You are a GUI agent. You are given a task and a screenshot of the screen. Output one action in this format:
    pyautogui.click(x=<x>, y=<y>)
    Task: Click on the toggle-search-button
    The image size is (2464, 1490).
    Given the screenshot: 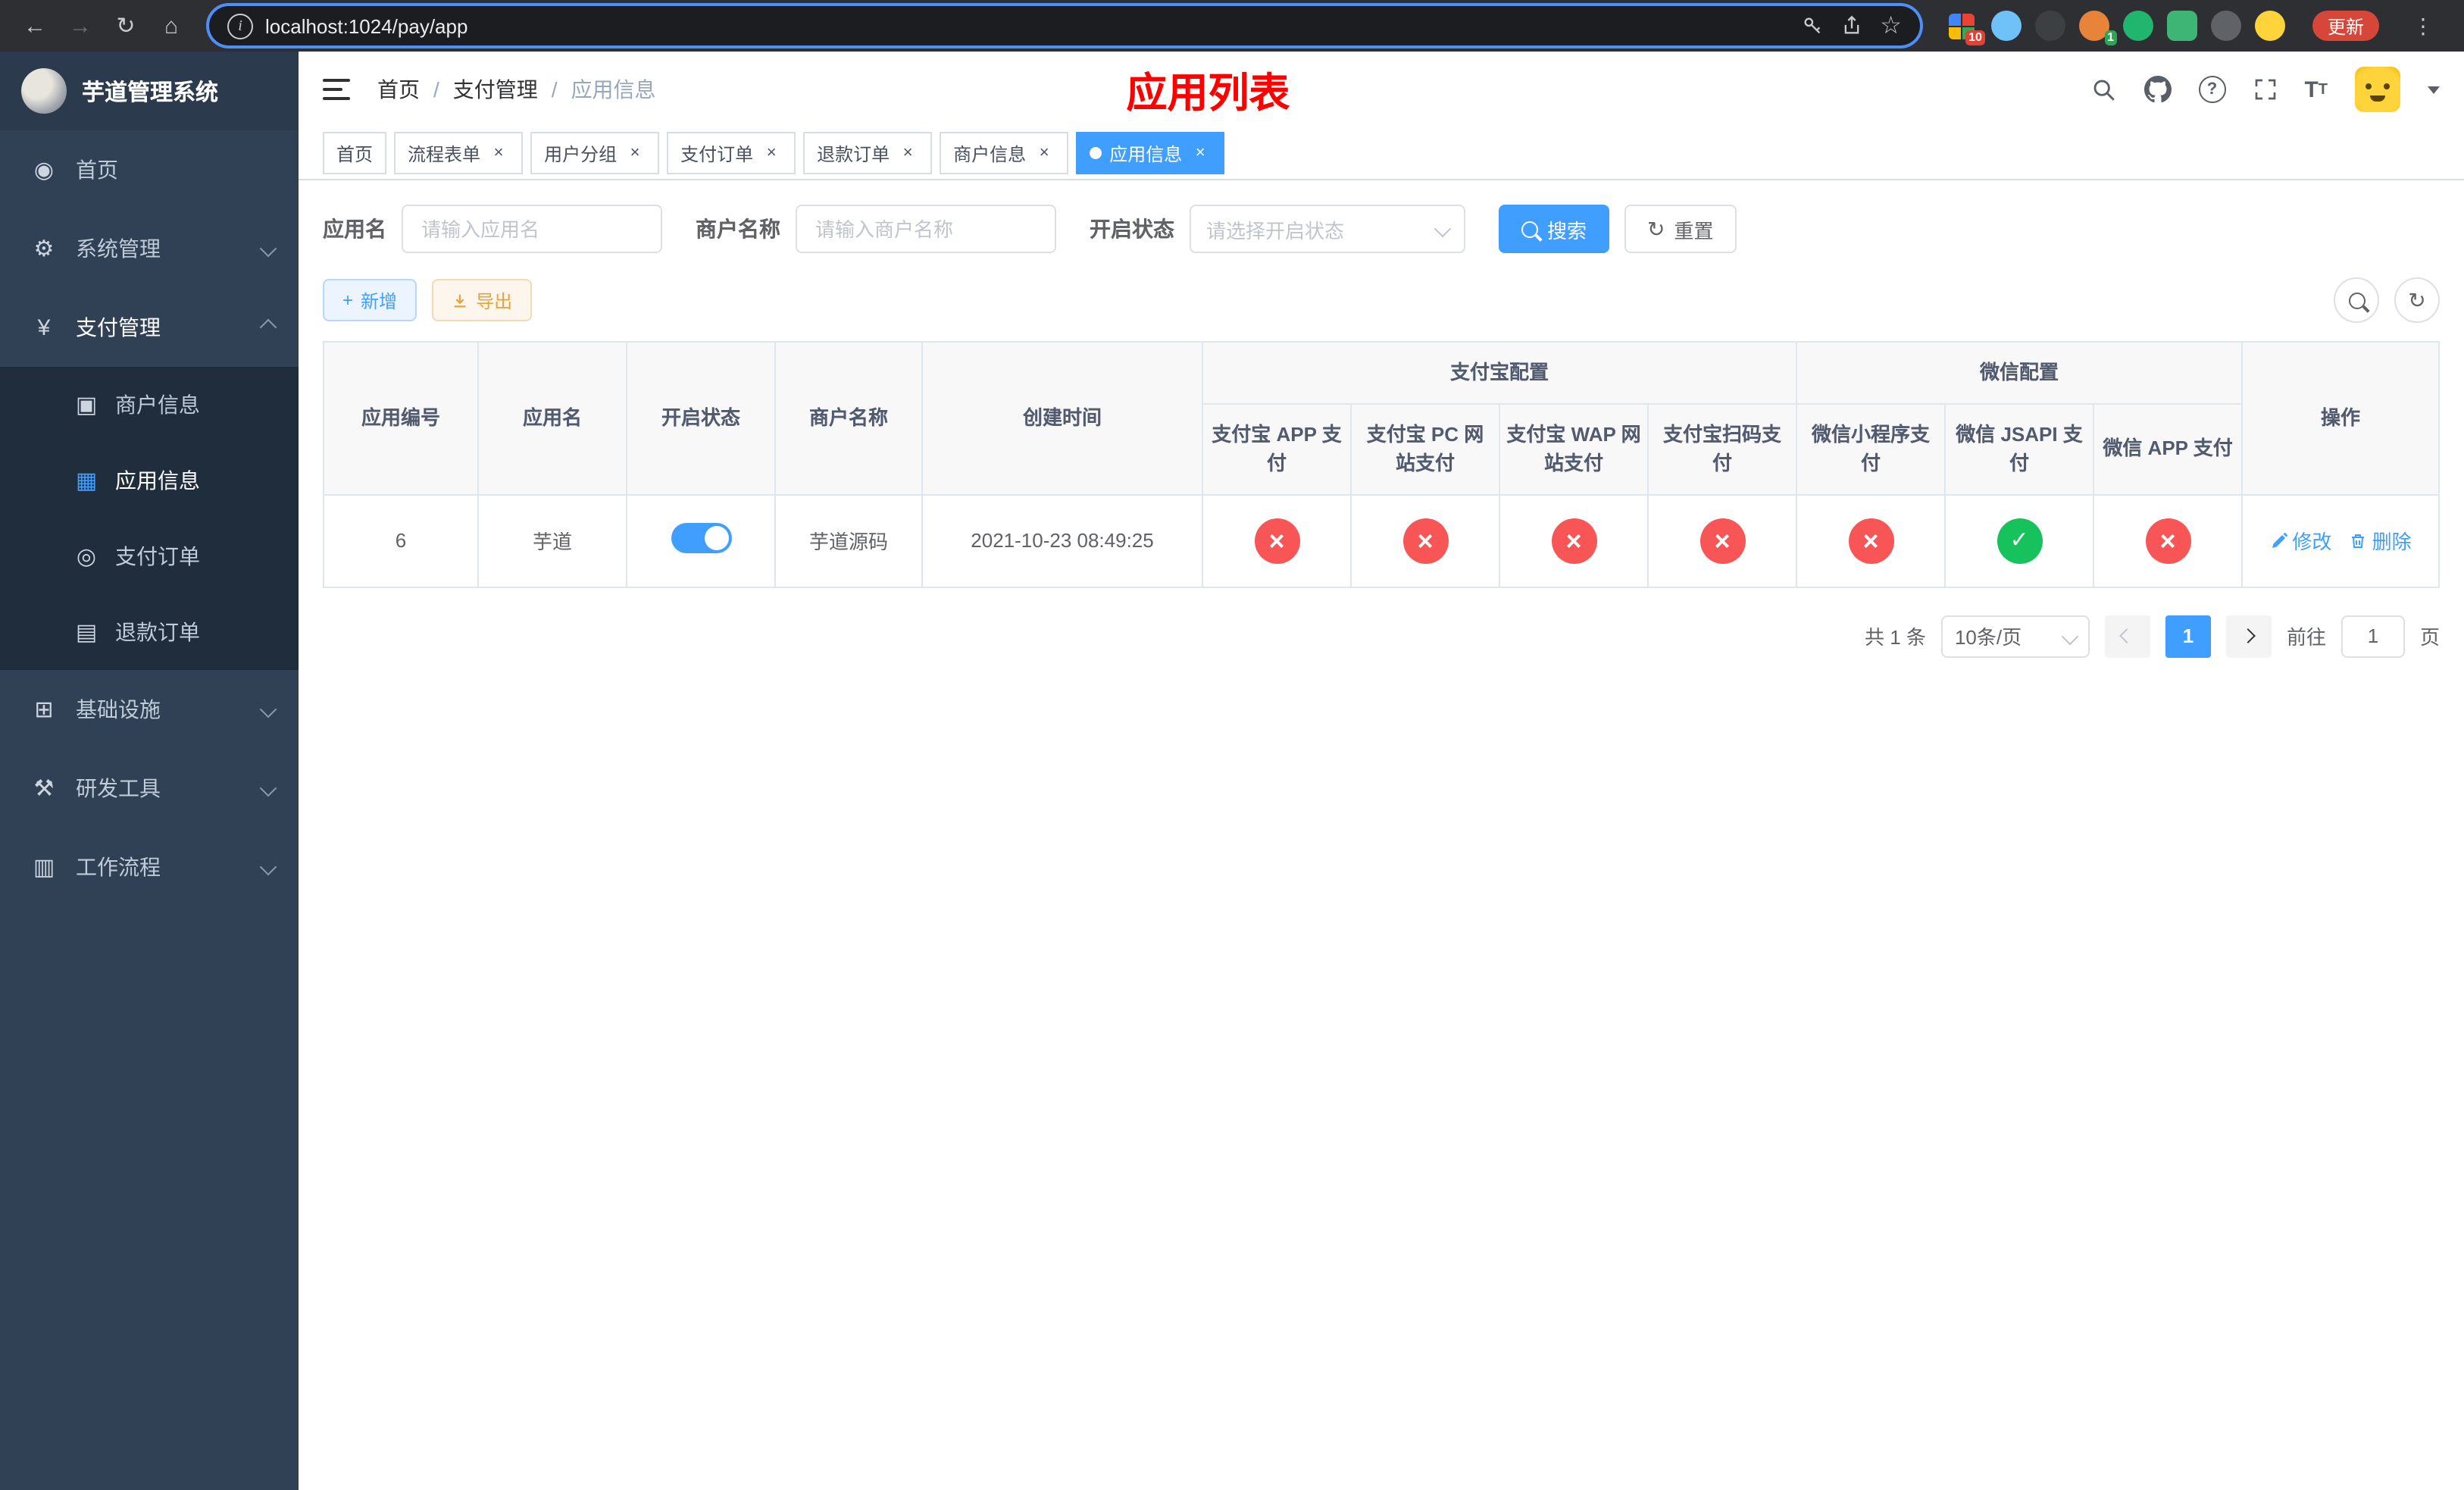 What is the action you would take?
    pyautogui.click(x=2356, y=300)
    